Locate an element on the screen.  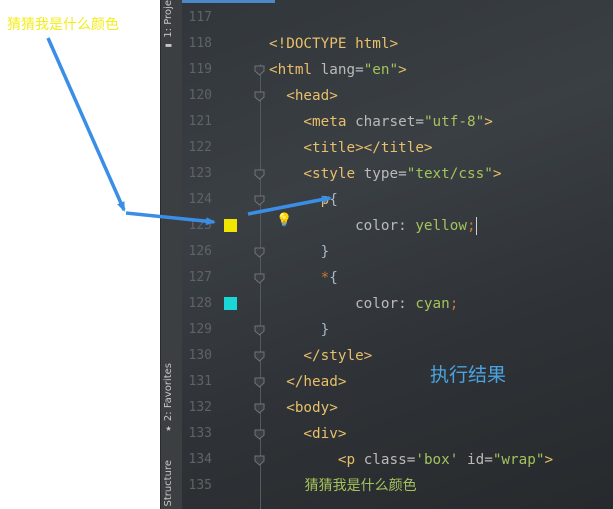
tool-tab-structure: Structure is located at coordinates (168, 483).